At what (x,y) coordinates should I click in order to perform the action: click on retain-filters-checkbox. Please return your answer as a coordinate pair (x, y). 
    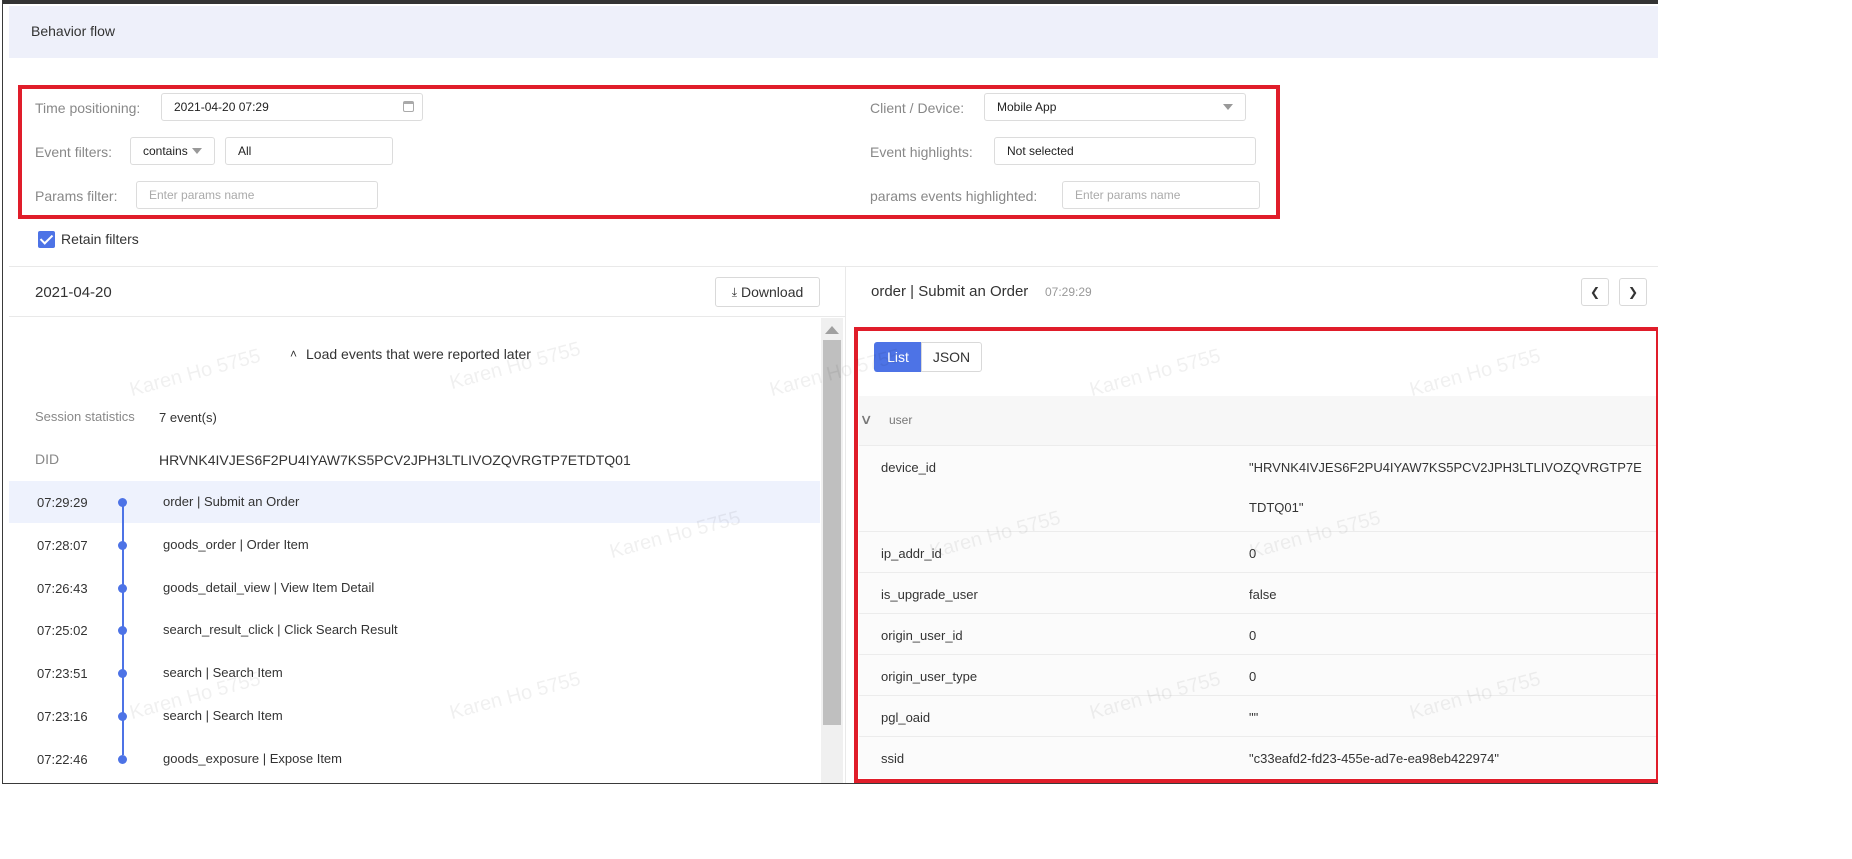
    Looking at the image, I should click on (46, 239).